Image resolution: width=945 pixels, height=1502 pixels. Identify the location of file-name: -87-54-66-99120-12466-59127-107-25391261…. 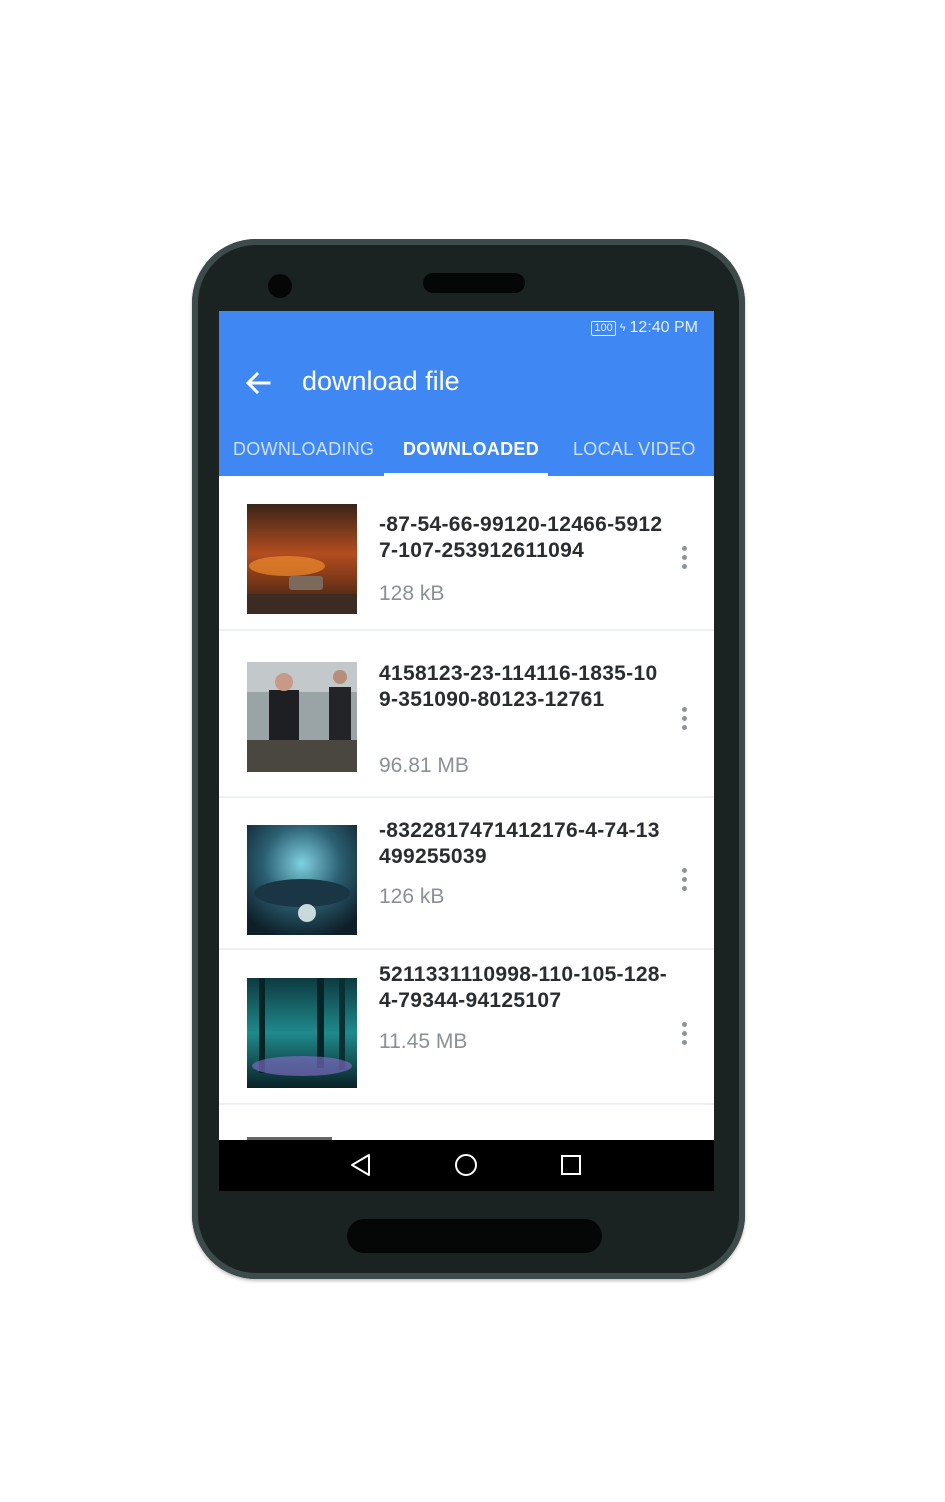
(521, 537).